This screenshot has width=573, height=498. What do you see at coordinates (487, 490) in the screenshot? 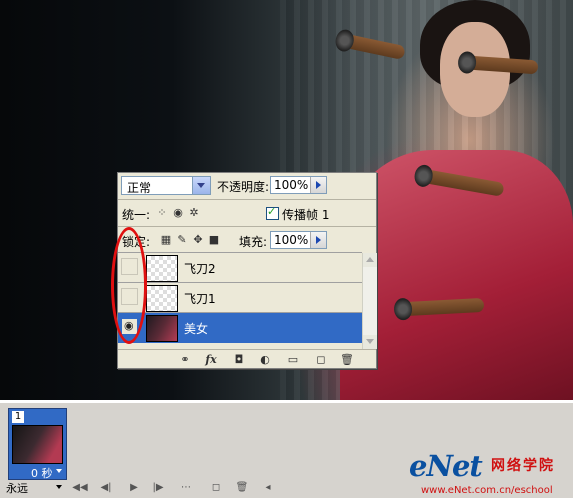
I see `enet-url: www.eNet.com.cn/eschool` at bounding box center [487, 490].